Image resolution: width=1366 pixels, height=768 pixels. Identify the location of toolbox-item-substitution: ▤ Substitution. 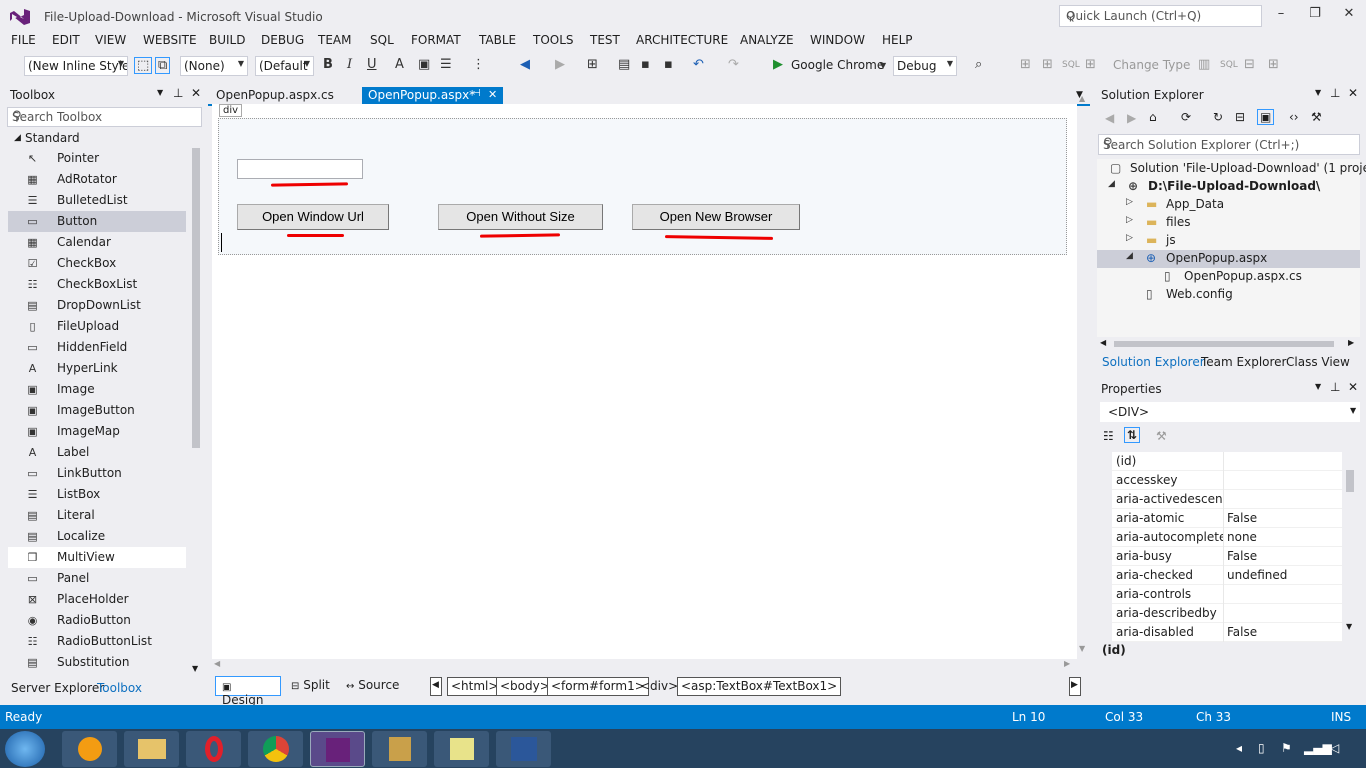
(97, 662).